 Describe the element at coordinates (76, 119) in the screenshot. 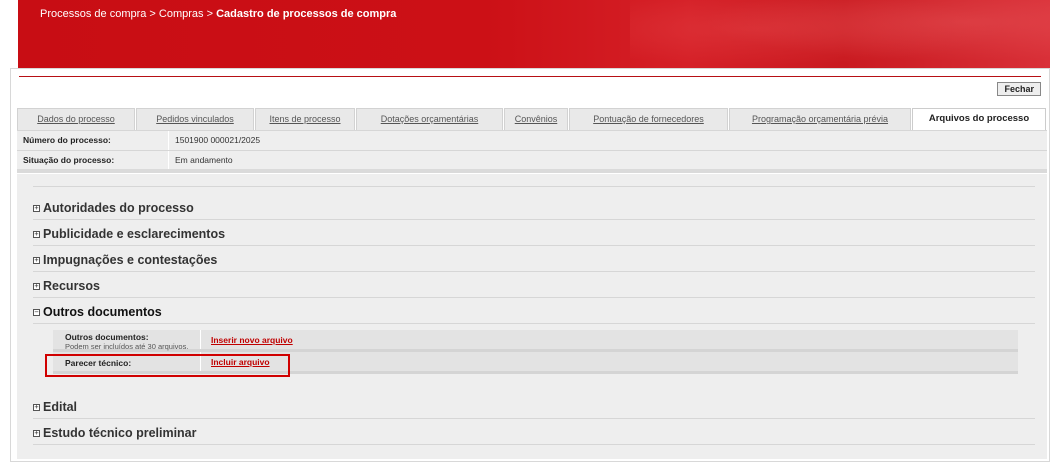

I see `tab-dados-do-processo: Dados do processo` at that location.